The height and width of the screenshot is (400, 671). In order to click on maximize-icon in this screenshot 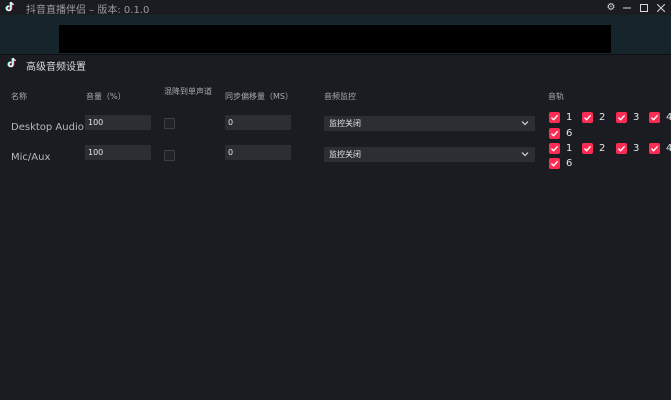, I will do `click(644, 8)`.